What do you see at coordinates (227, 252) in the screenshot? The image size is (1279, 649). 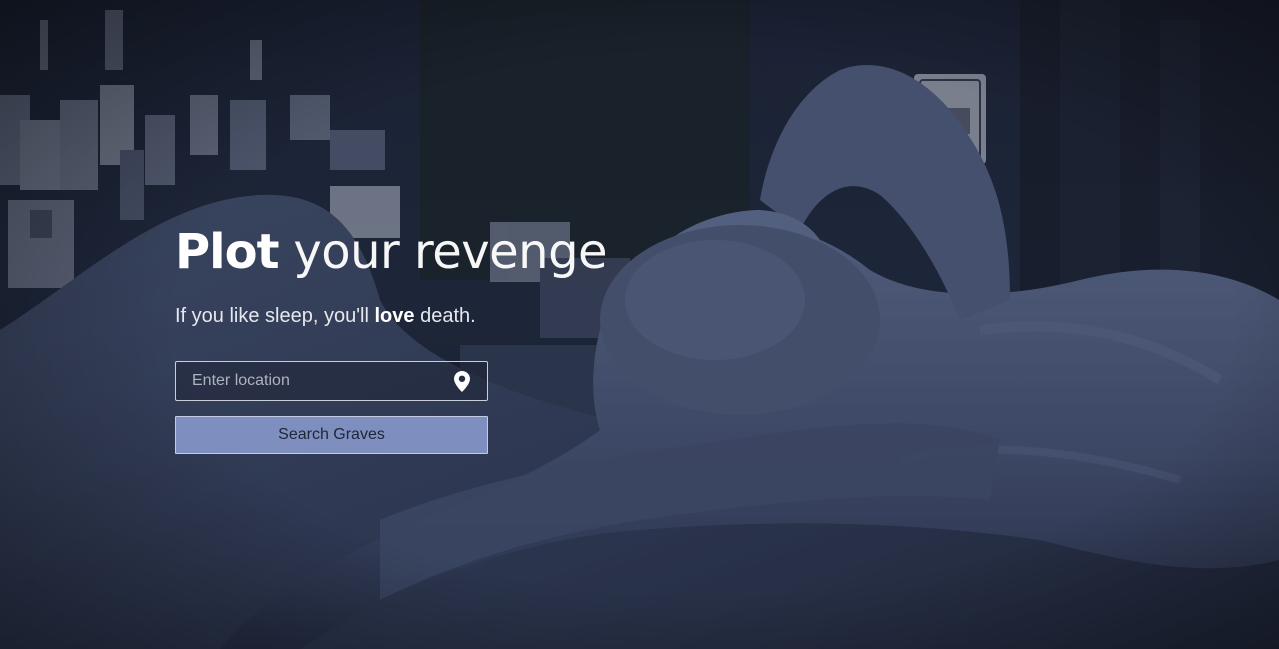 I see `headline-strong-text: Plot` at bounding box center [227, 252].